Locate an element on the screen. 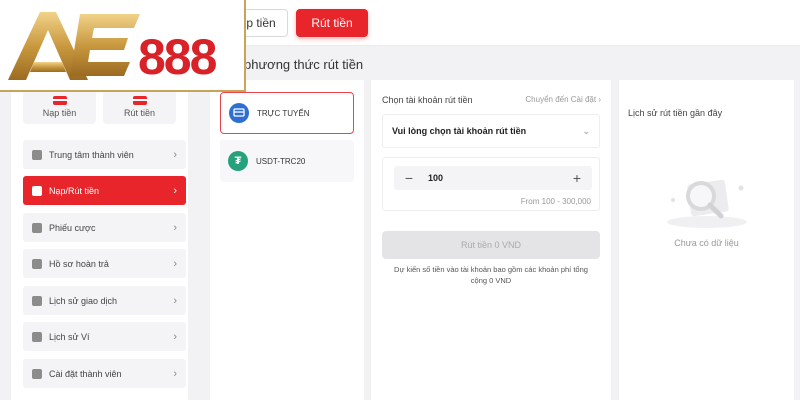 The image size is (800, 400). minus-icon: − is located at coordinates (409, 178).